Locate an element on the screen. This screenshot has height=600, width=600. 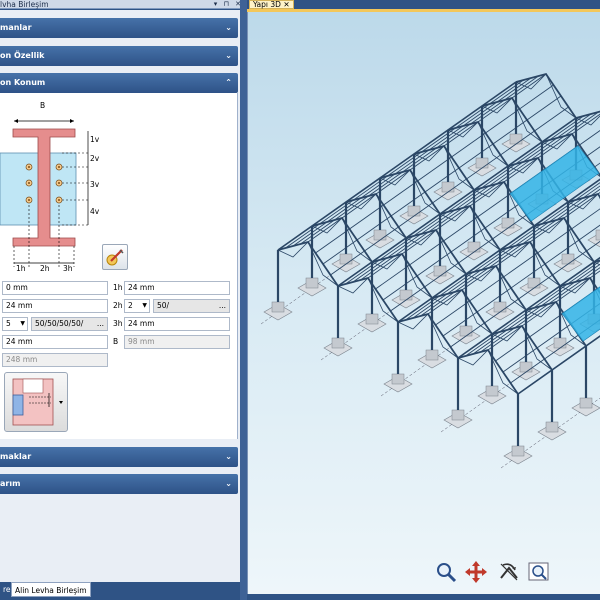
section-label: manlar is located at coordinates (16, 27).